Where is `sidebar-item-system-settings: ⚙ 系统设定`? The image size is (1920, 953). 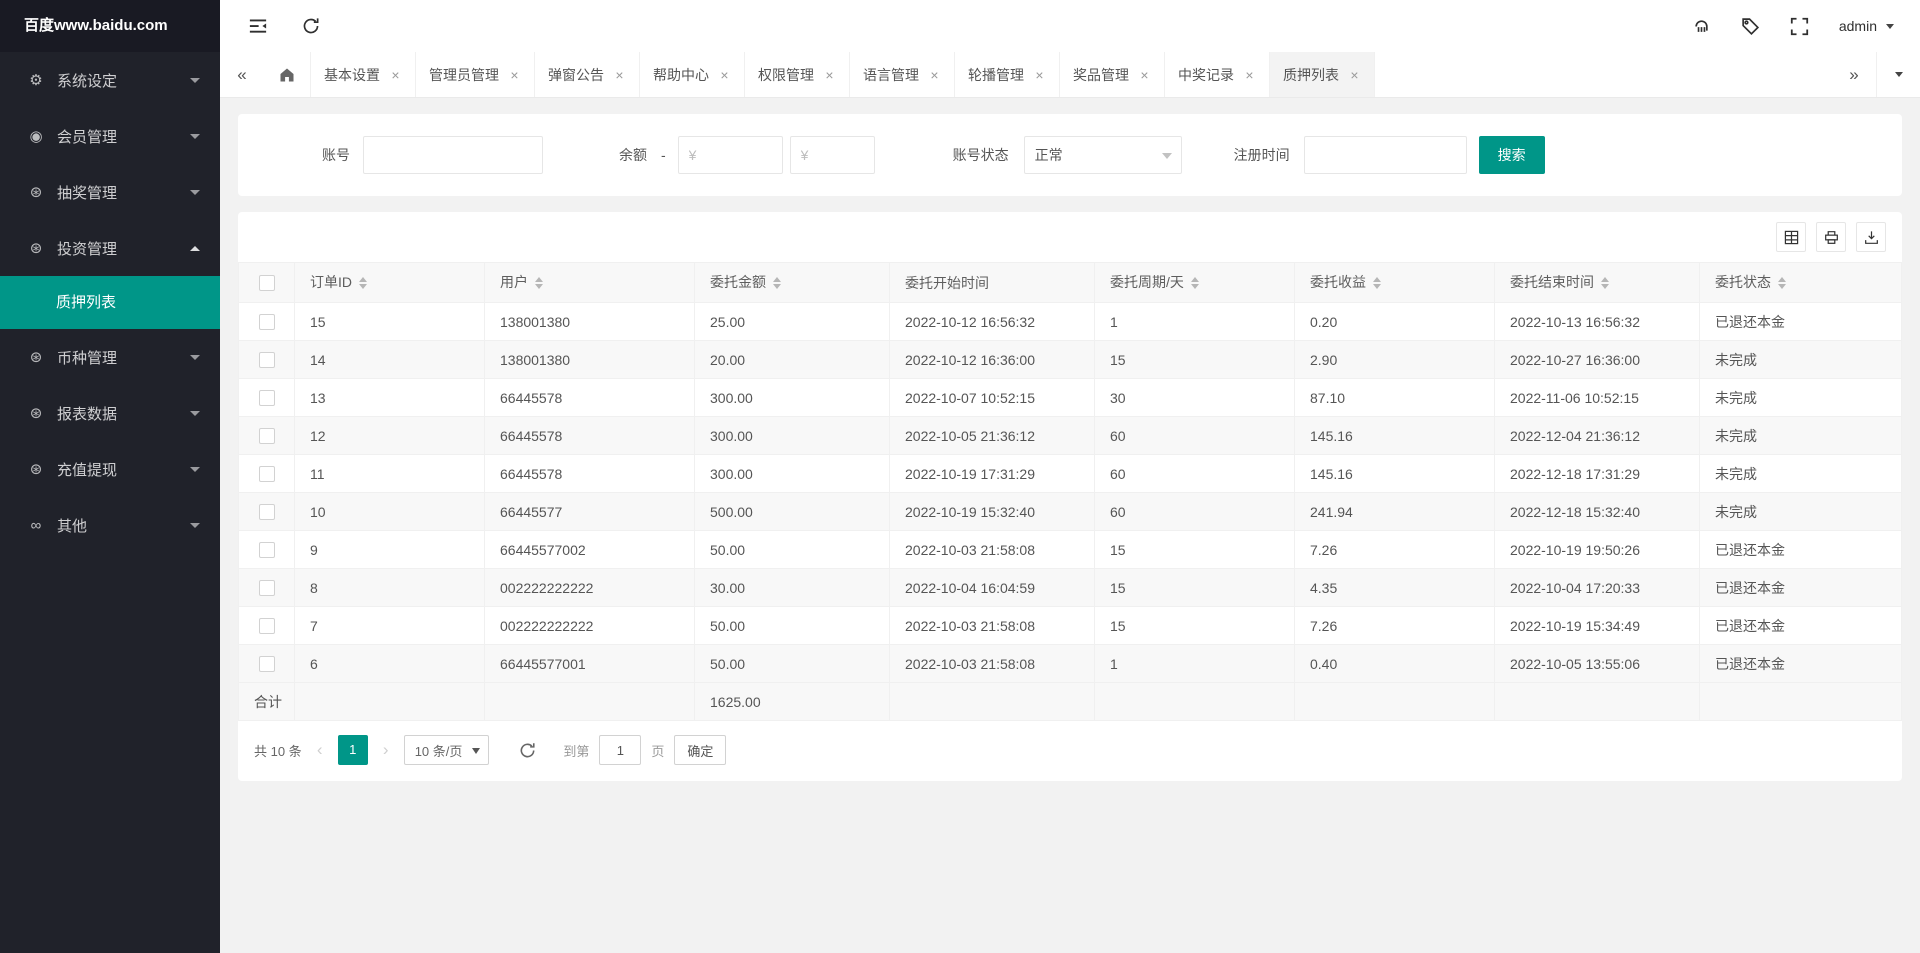 sidebar-item-system-settings: ⚙ 系统设定 is located at coordinates (110, 80).